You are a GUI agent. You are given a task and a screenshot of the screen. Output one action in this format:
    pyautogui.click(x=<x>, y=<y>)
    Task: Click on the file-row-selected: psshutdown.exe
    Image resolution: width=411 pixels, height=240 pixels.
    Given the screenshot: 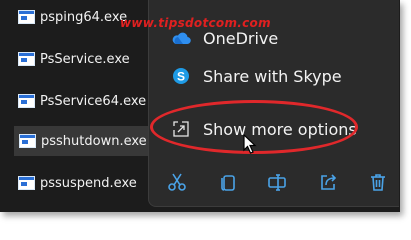 What is the action you would take?
    pyautogui.click(x=84, y=141)
    